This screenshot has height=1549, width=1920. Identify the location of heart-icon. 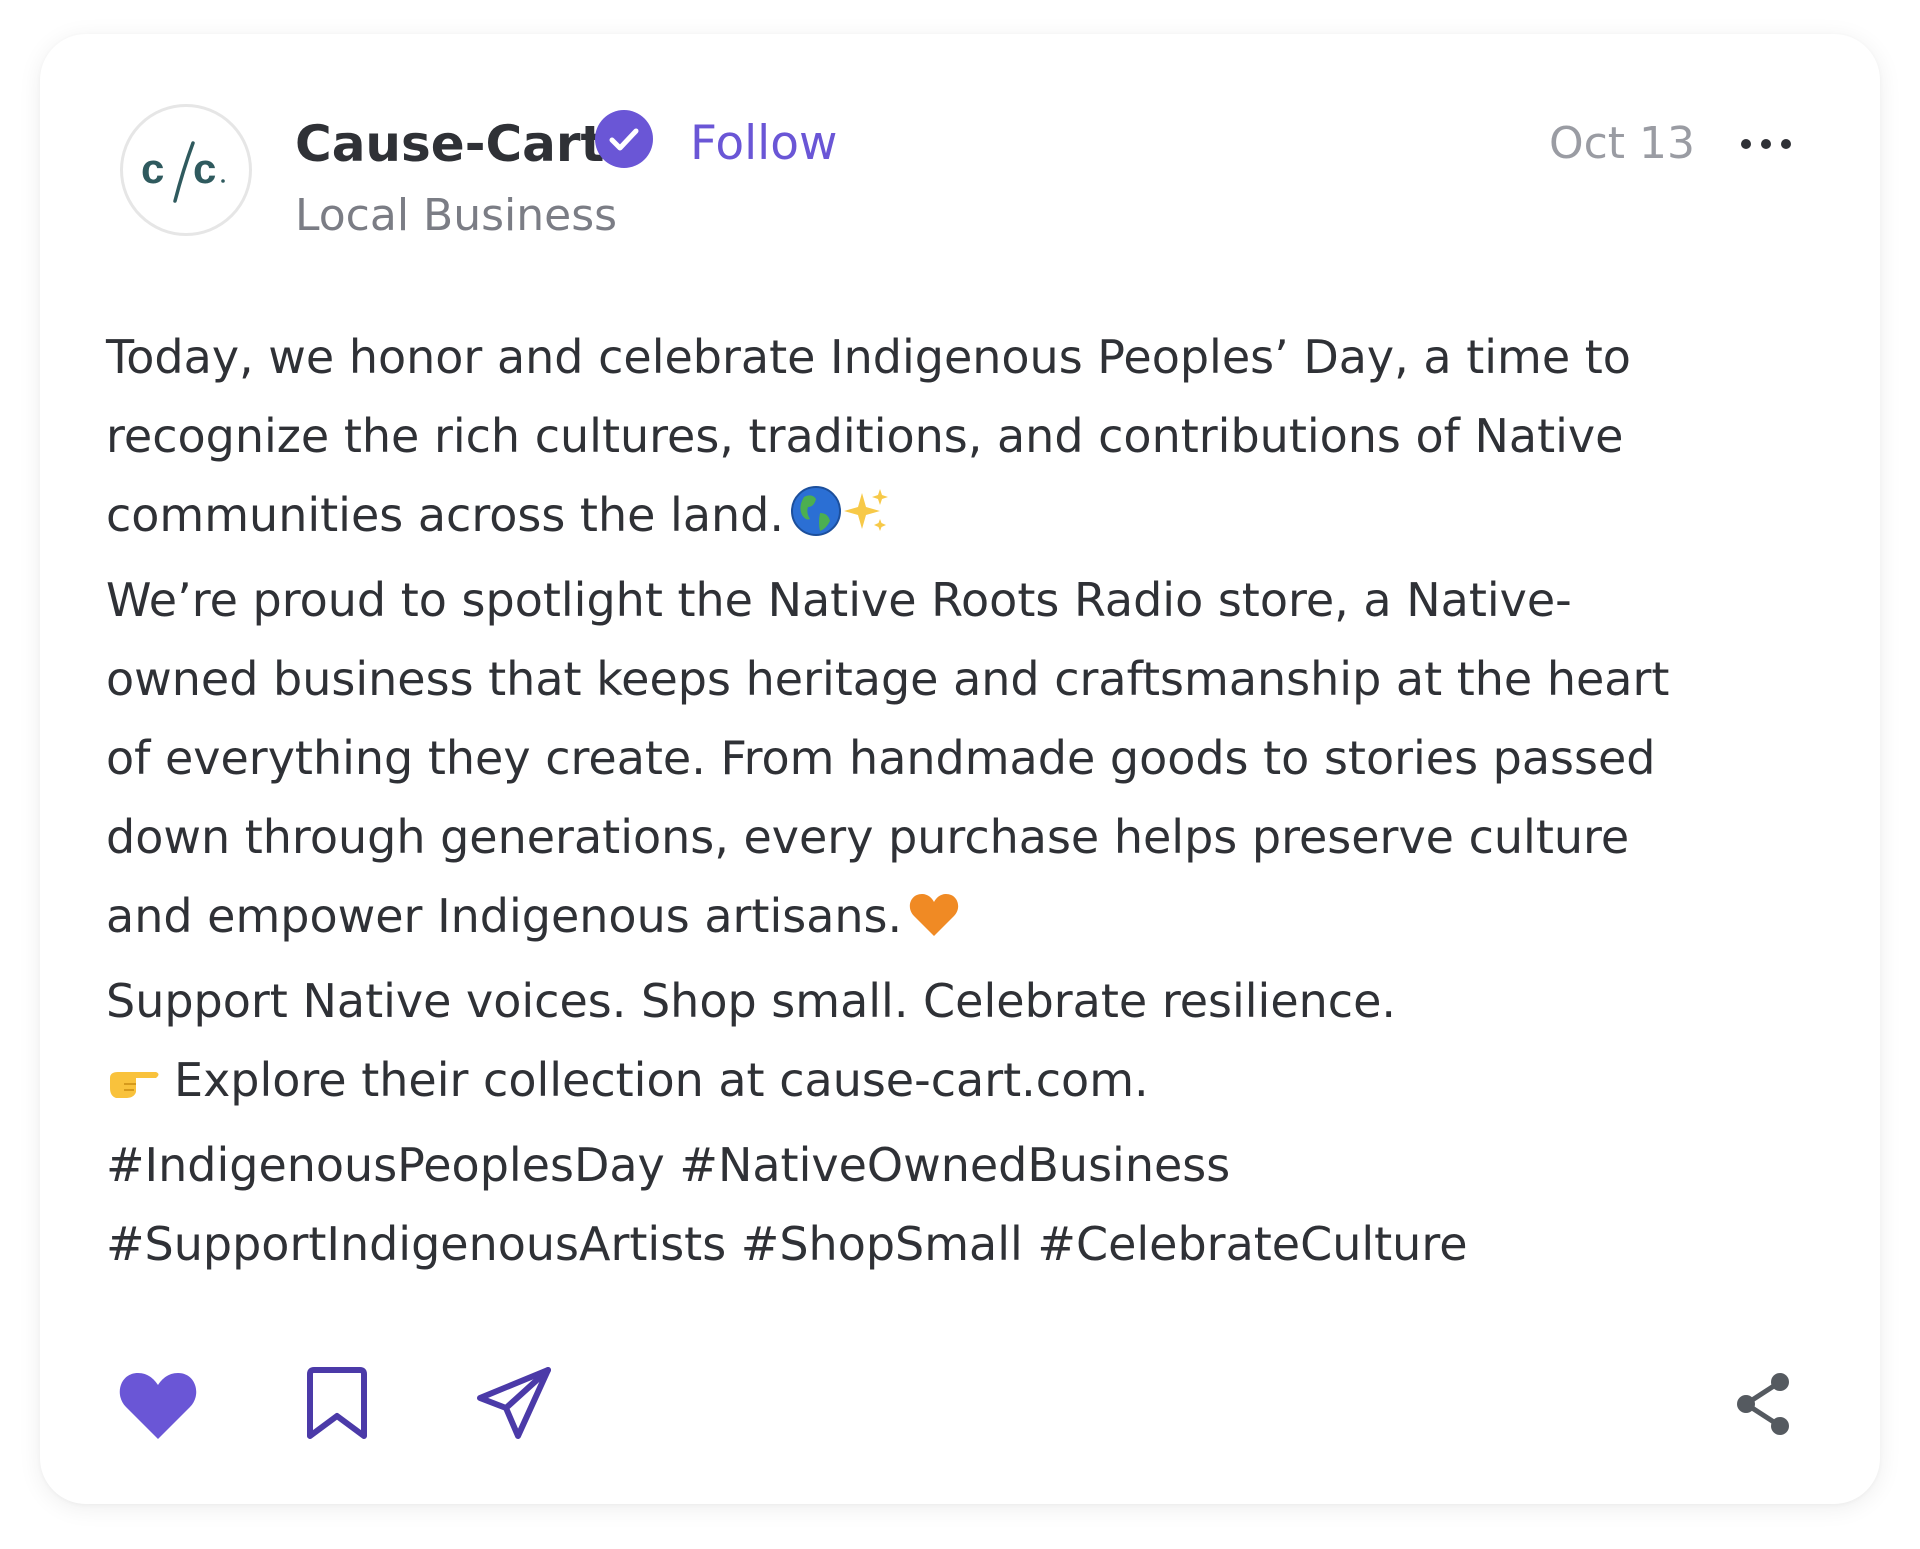
(158, 1405).